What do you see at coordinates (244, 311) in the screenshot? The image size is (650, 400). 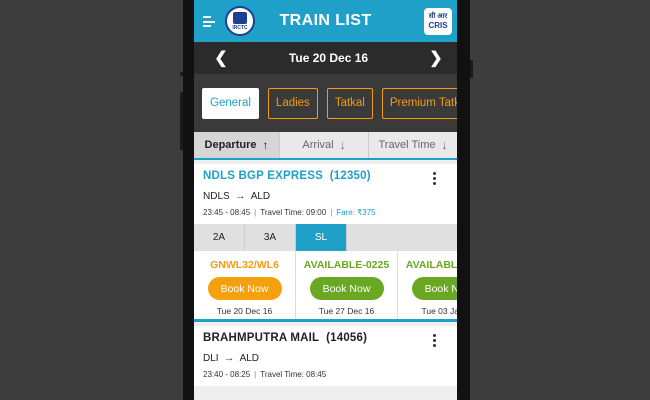 I see `availability-date: Tue 20 Dec 16` at bounding box center [244, 311].